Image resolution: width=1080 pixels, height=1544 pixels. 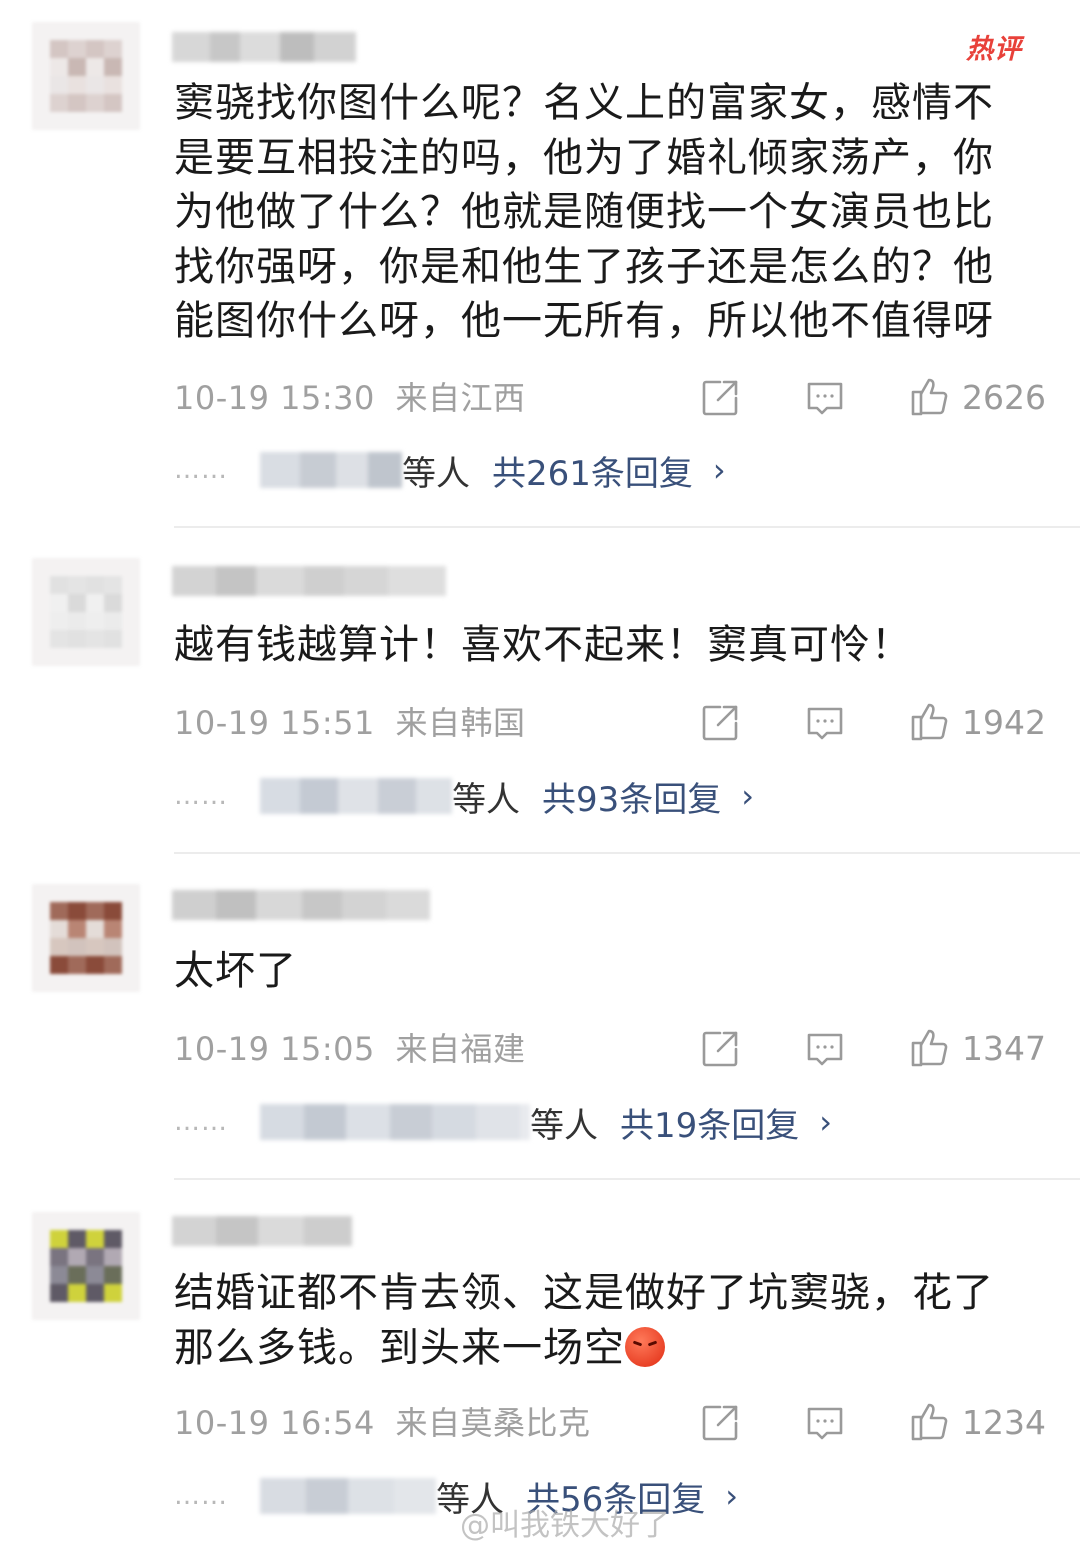 I want to click on reply-count: 共19条回复, so click(x=709, y=1122).